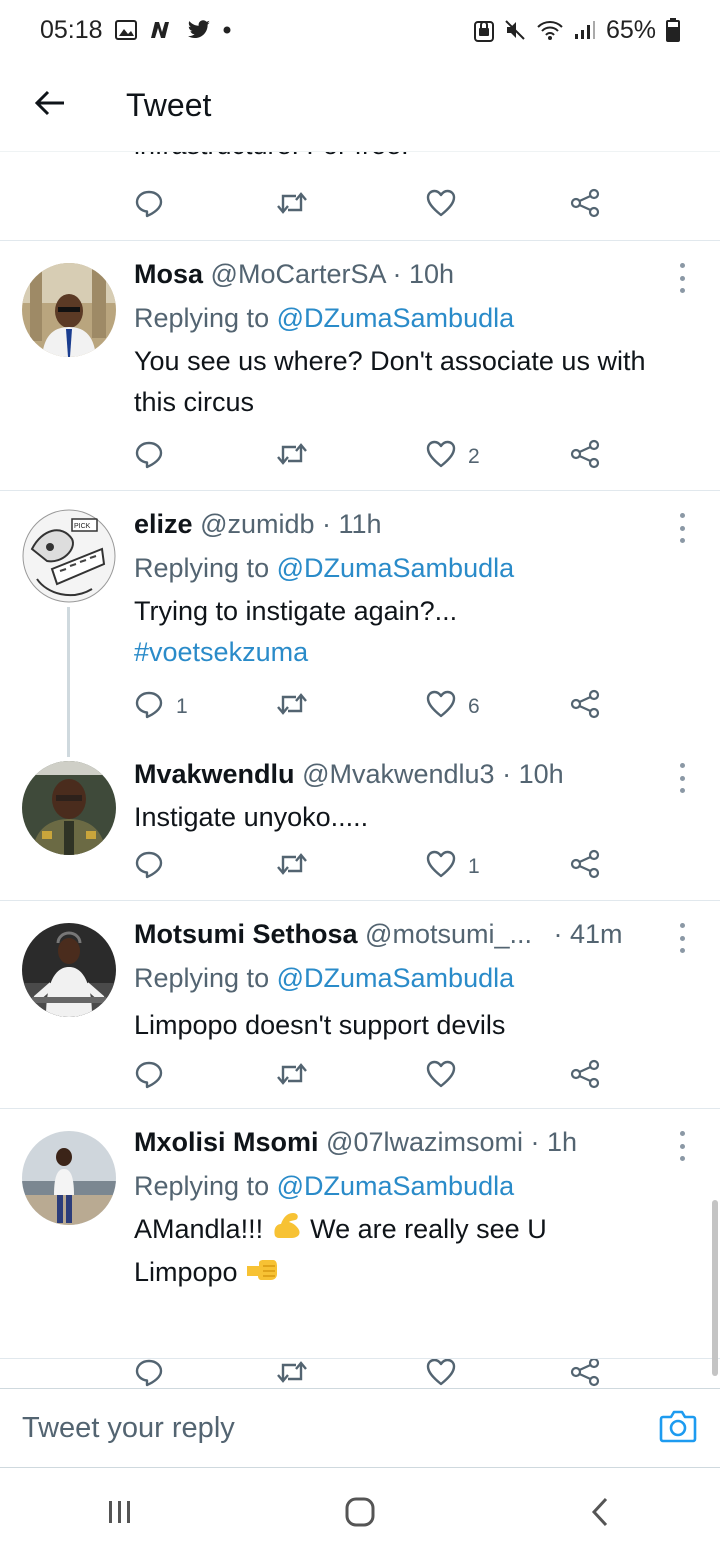  Describe the element at coordinates (163, 524) in the screenshot. I see `display-name: elize` at that location.